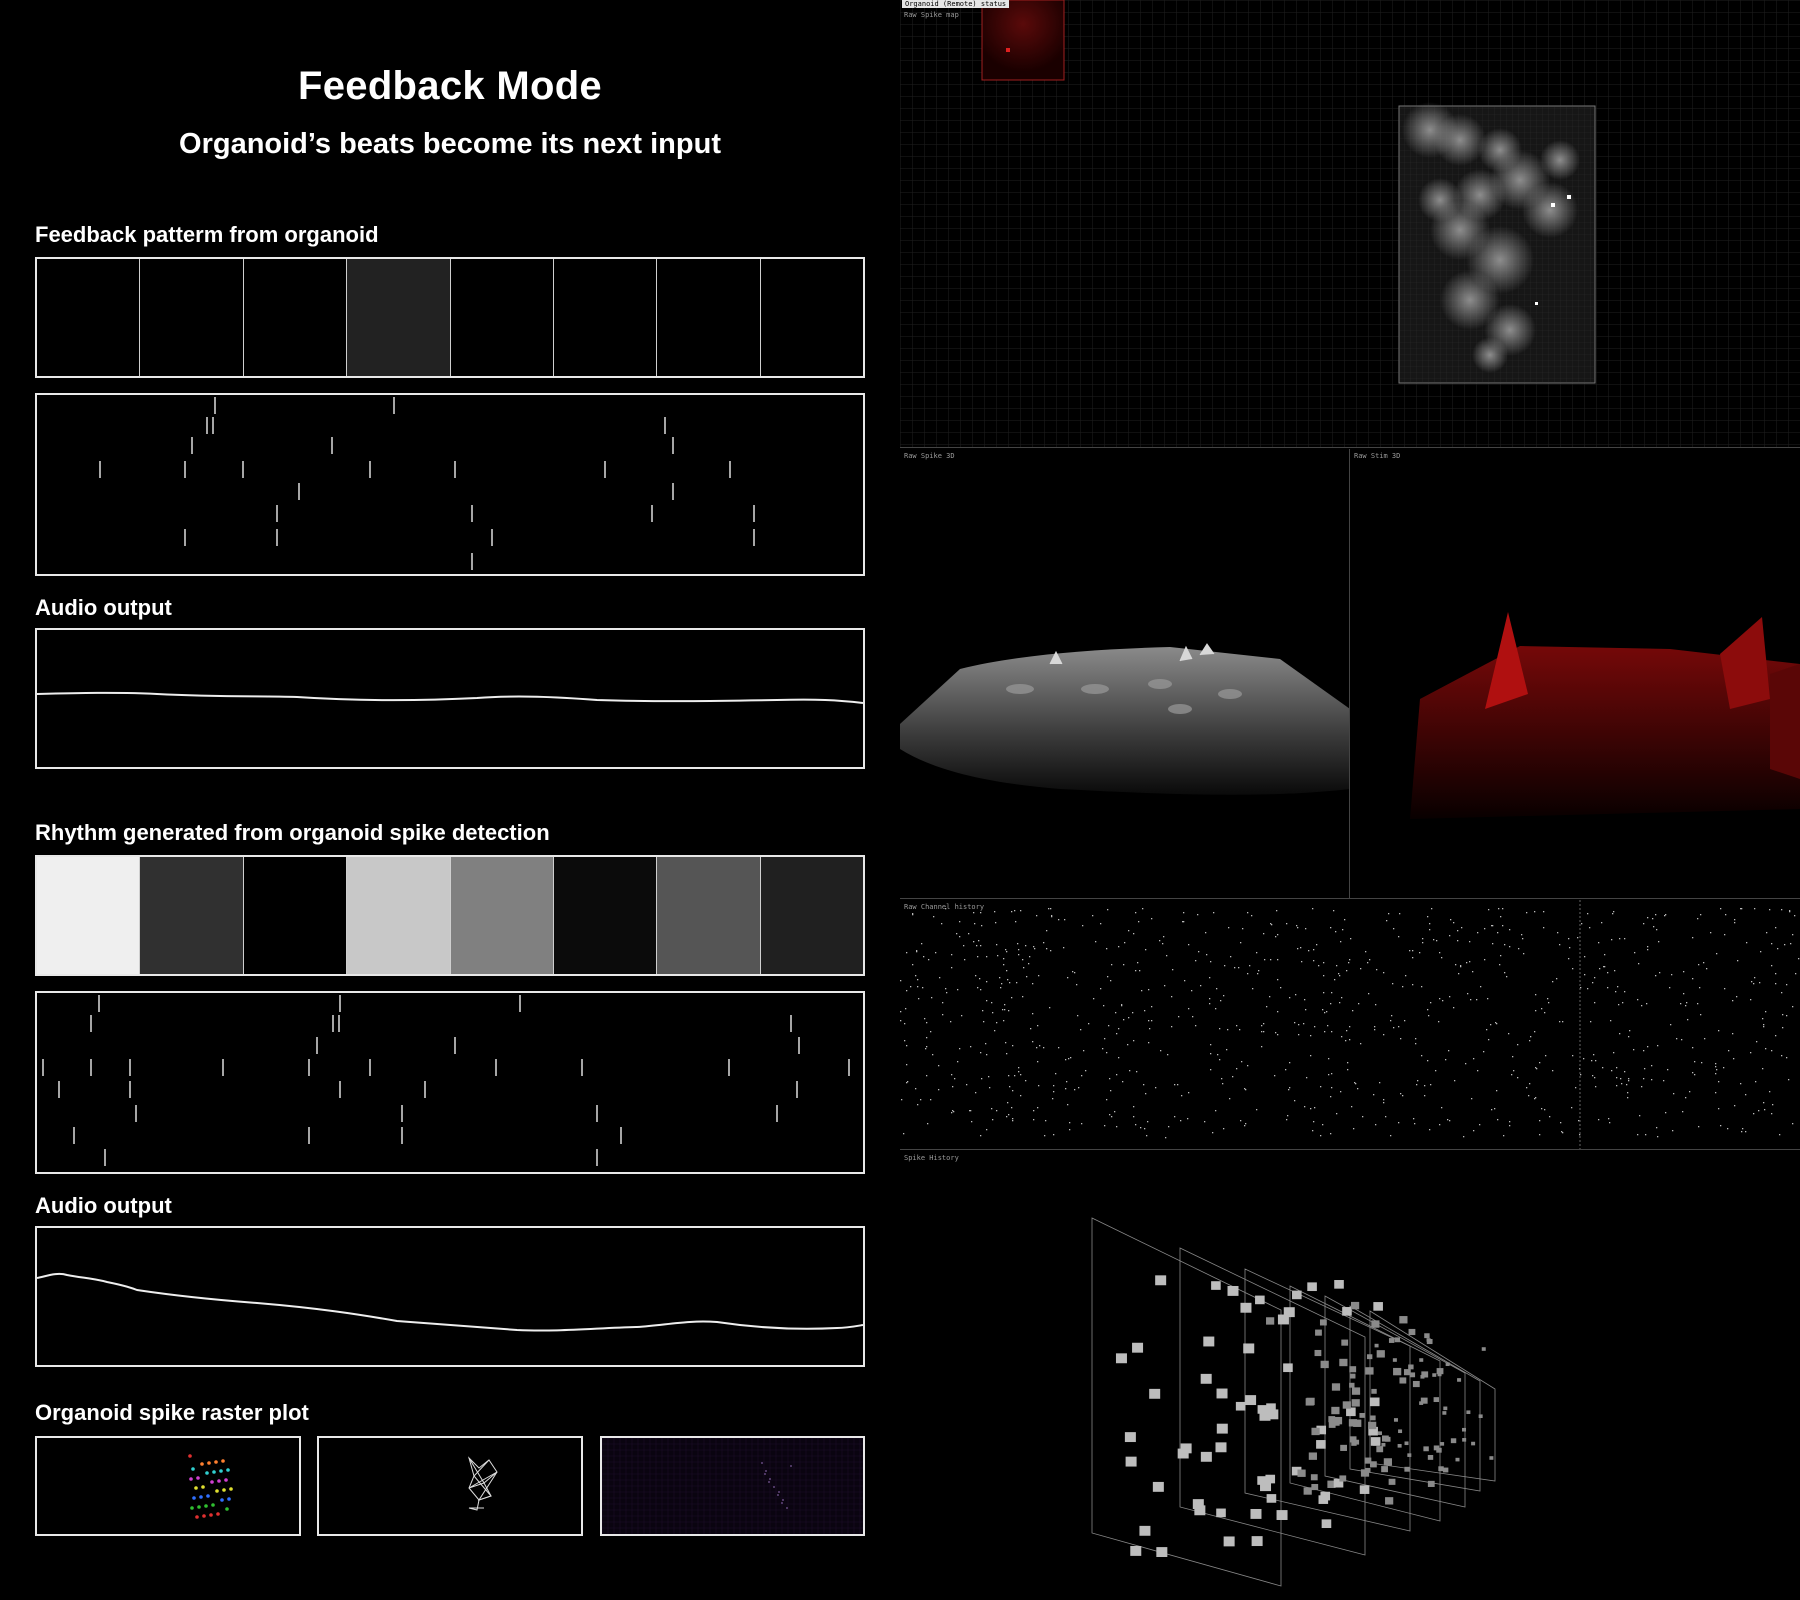  I want to click on history-frame, so click(1327, 1400).